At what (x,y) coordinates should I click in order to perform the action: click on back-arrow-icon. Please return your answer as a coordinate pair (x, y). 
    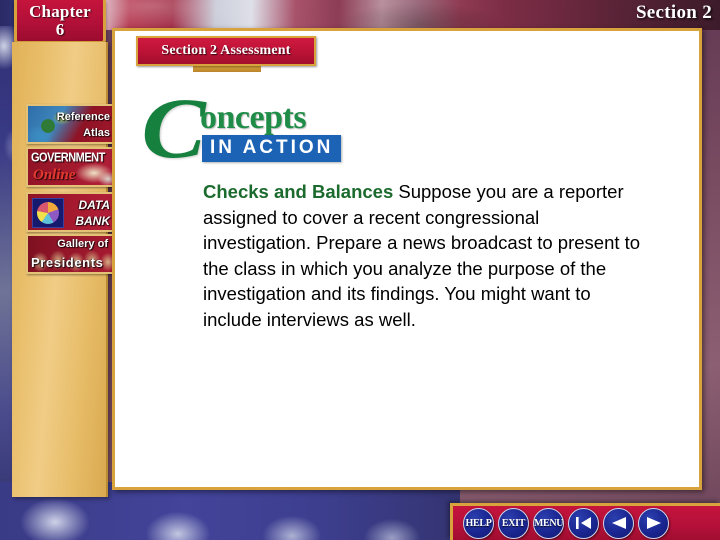
    Looking at the image, I should click on (619, 523).